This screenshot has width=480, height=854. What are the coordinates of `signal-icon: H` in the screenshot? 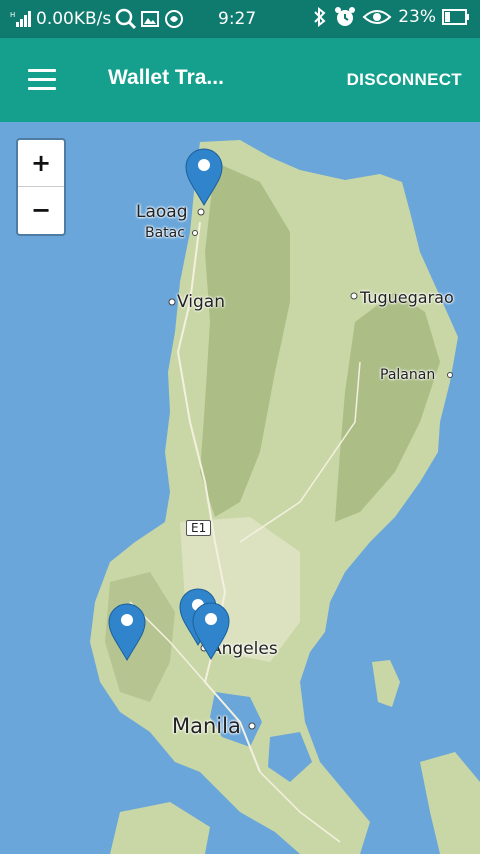 It's located at (20, 19).